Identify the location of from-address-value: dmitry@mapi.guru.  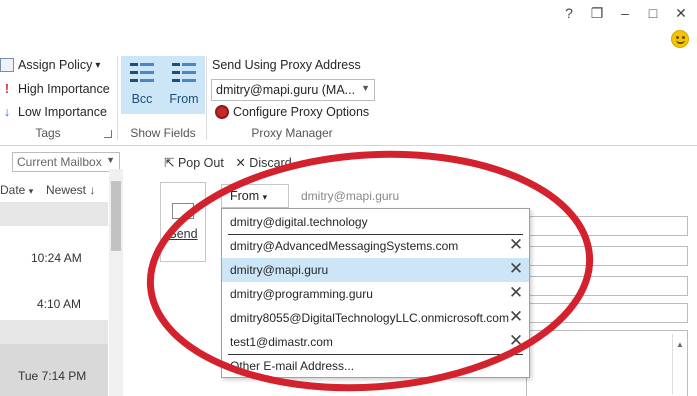
(350, 196).